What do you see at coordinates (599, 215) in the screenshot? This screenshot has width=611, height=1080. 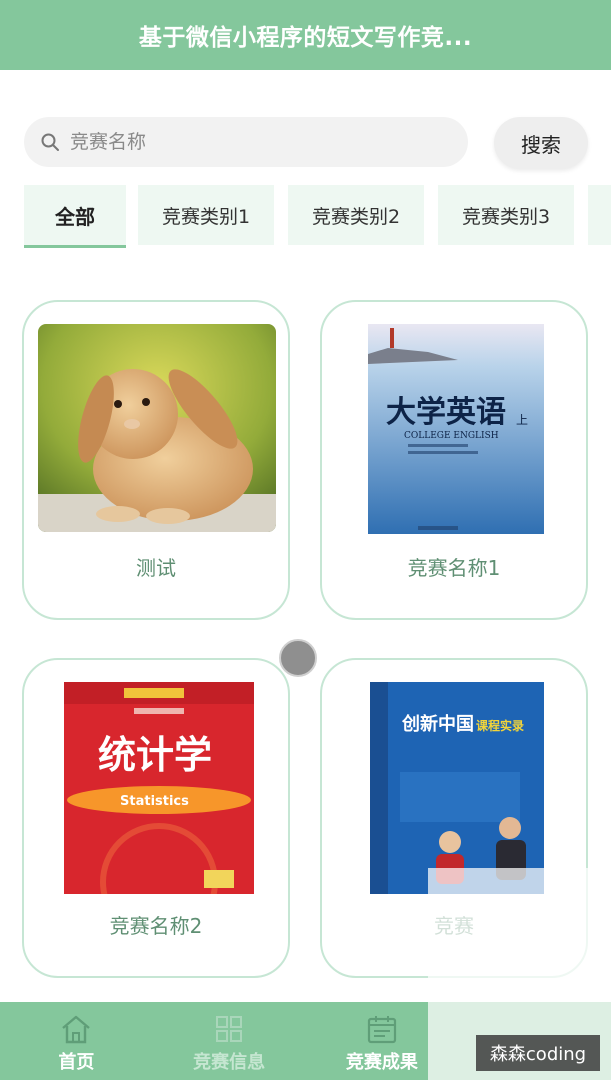 I see `tab-overflow` at bounding box center [599, 215].